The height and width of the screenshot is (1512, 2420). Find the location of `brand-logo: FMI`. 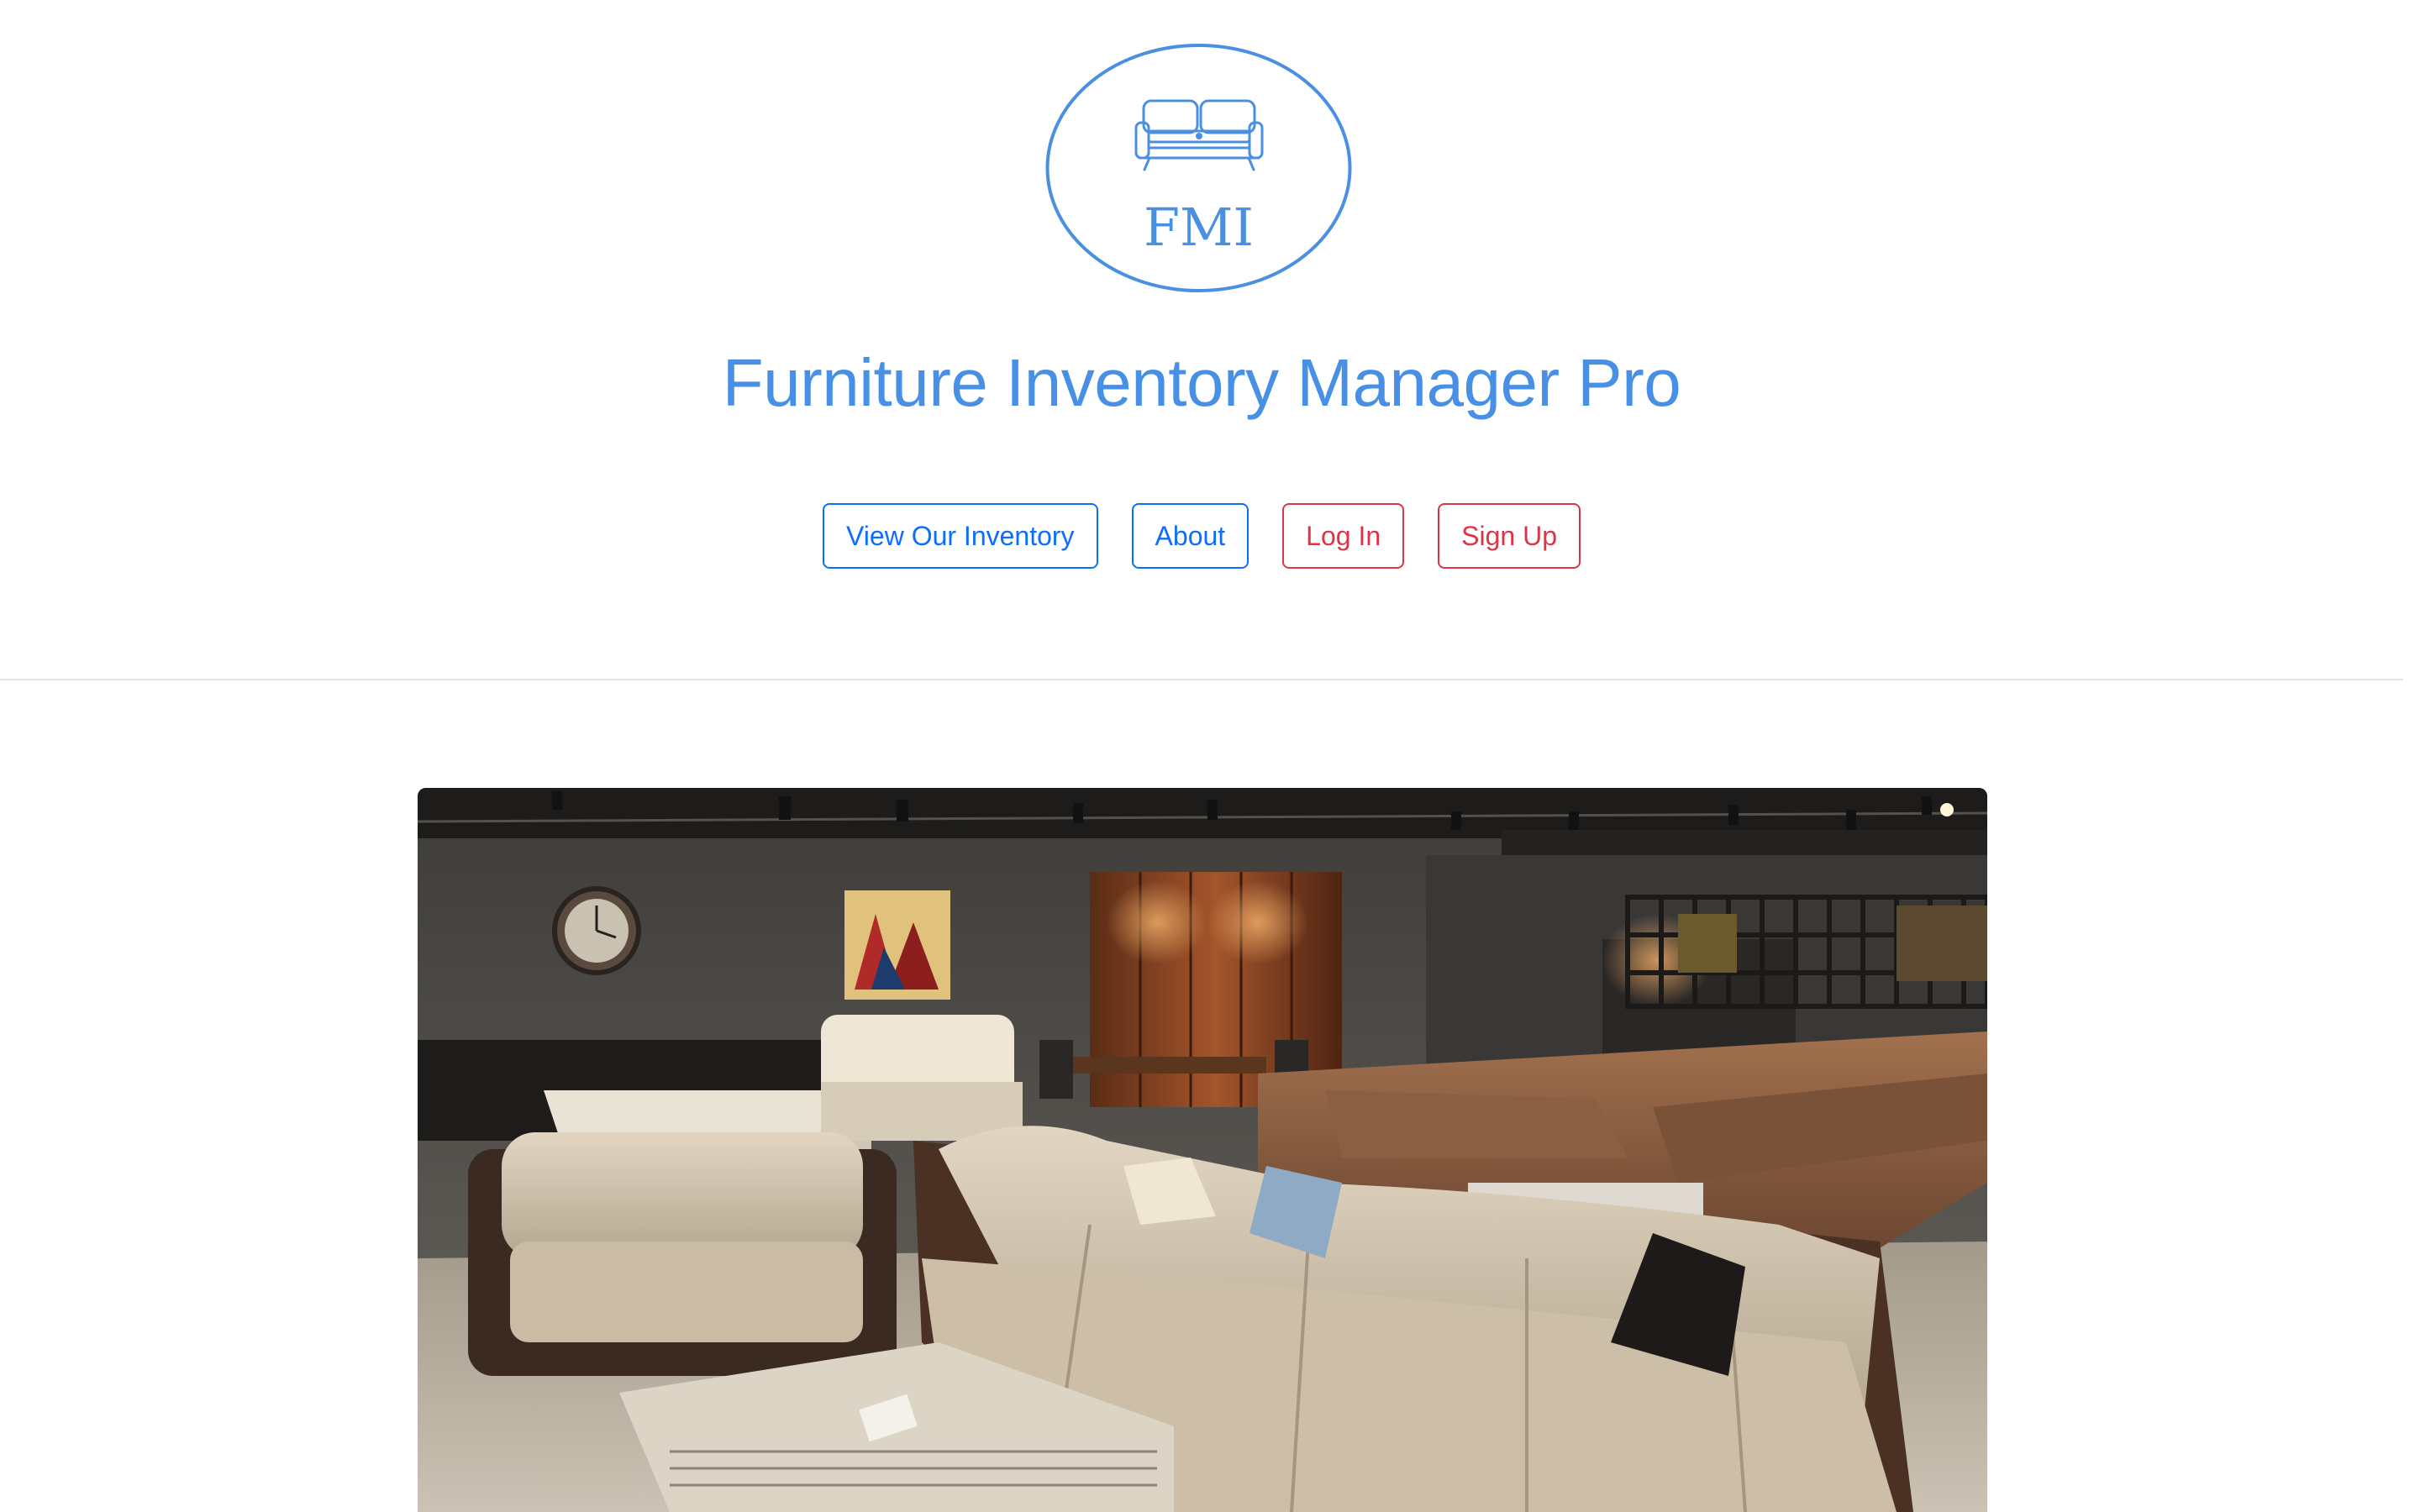

brand-logo: FMI is located at coordinates (1198, 168).